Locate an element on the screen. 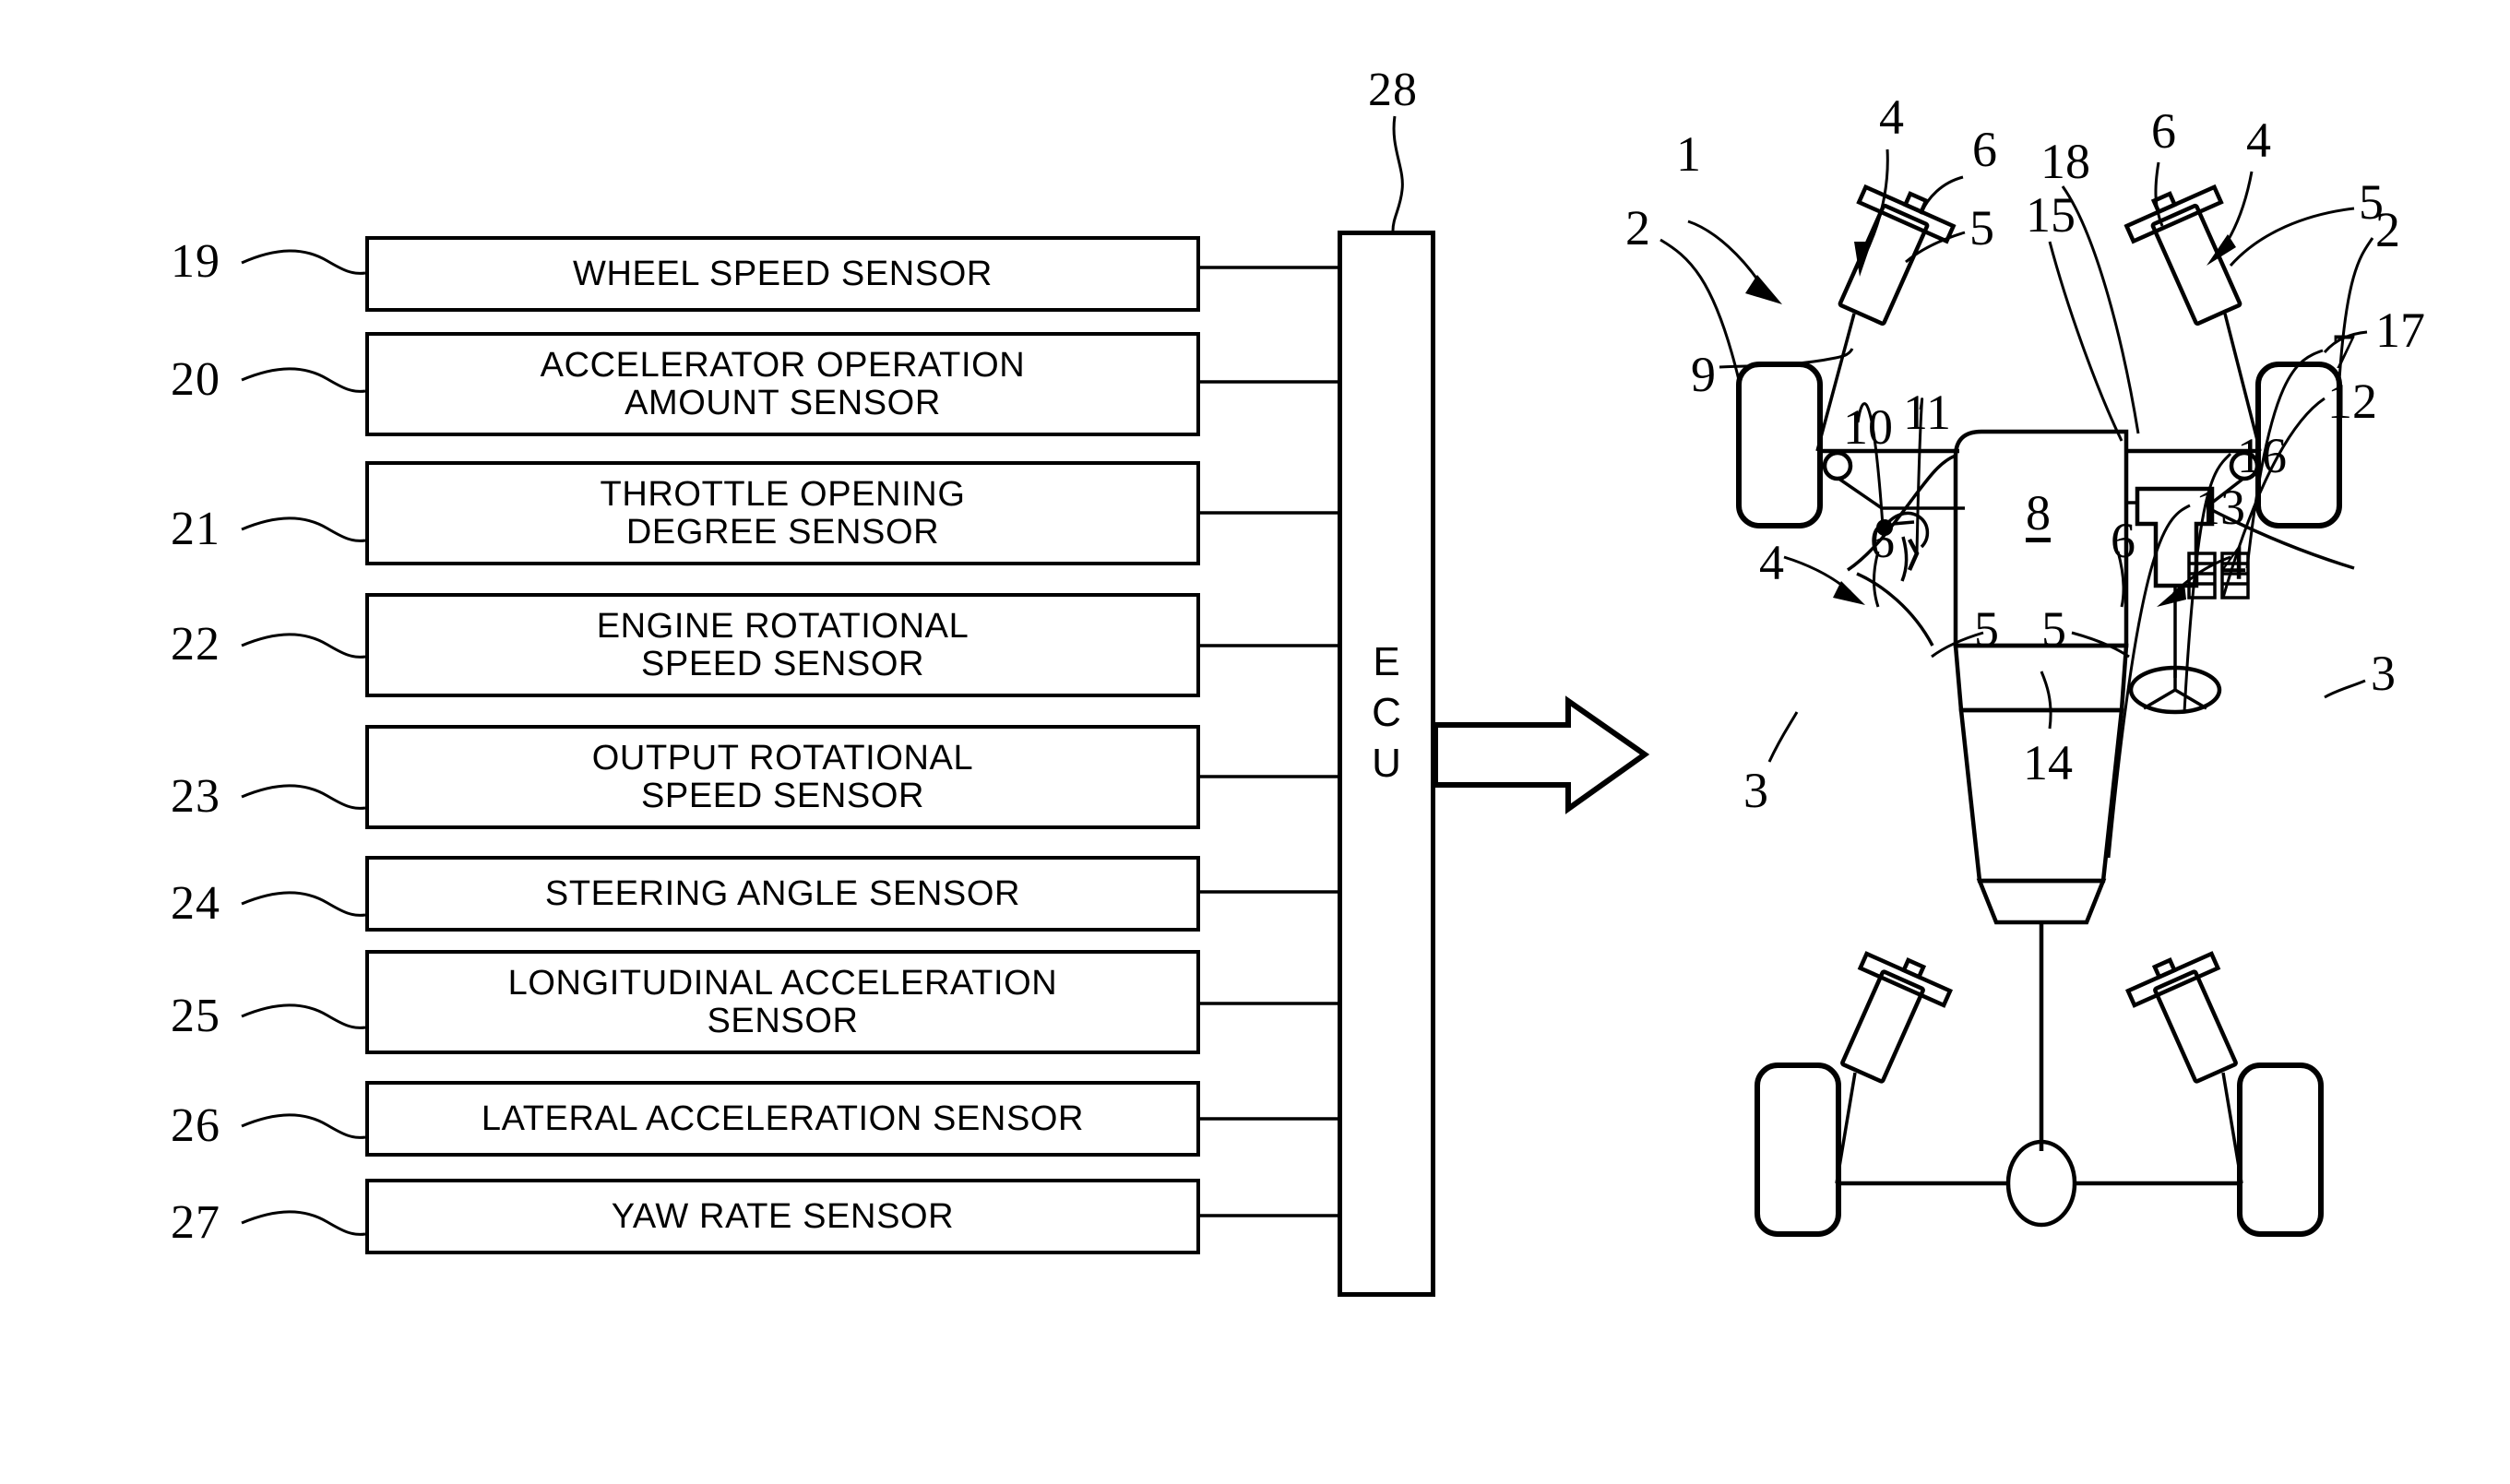  flow-arrow-icon is located at coordinates (1540, 755).